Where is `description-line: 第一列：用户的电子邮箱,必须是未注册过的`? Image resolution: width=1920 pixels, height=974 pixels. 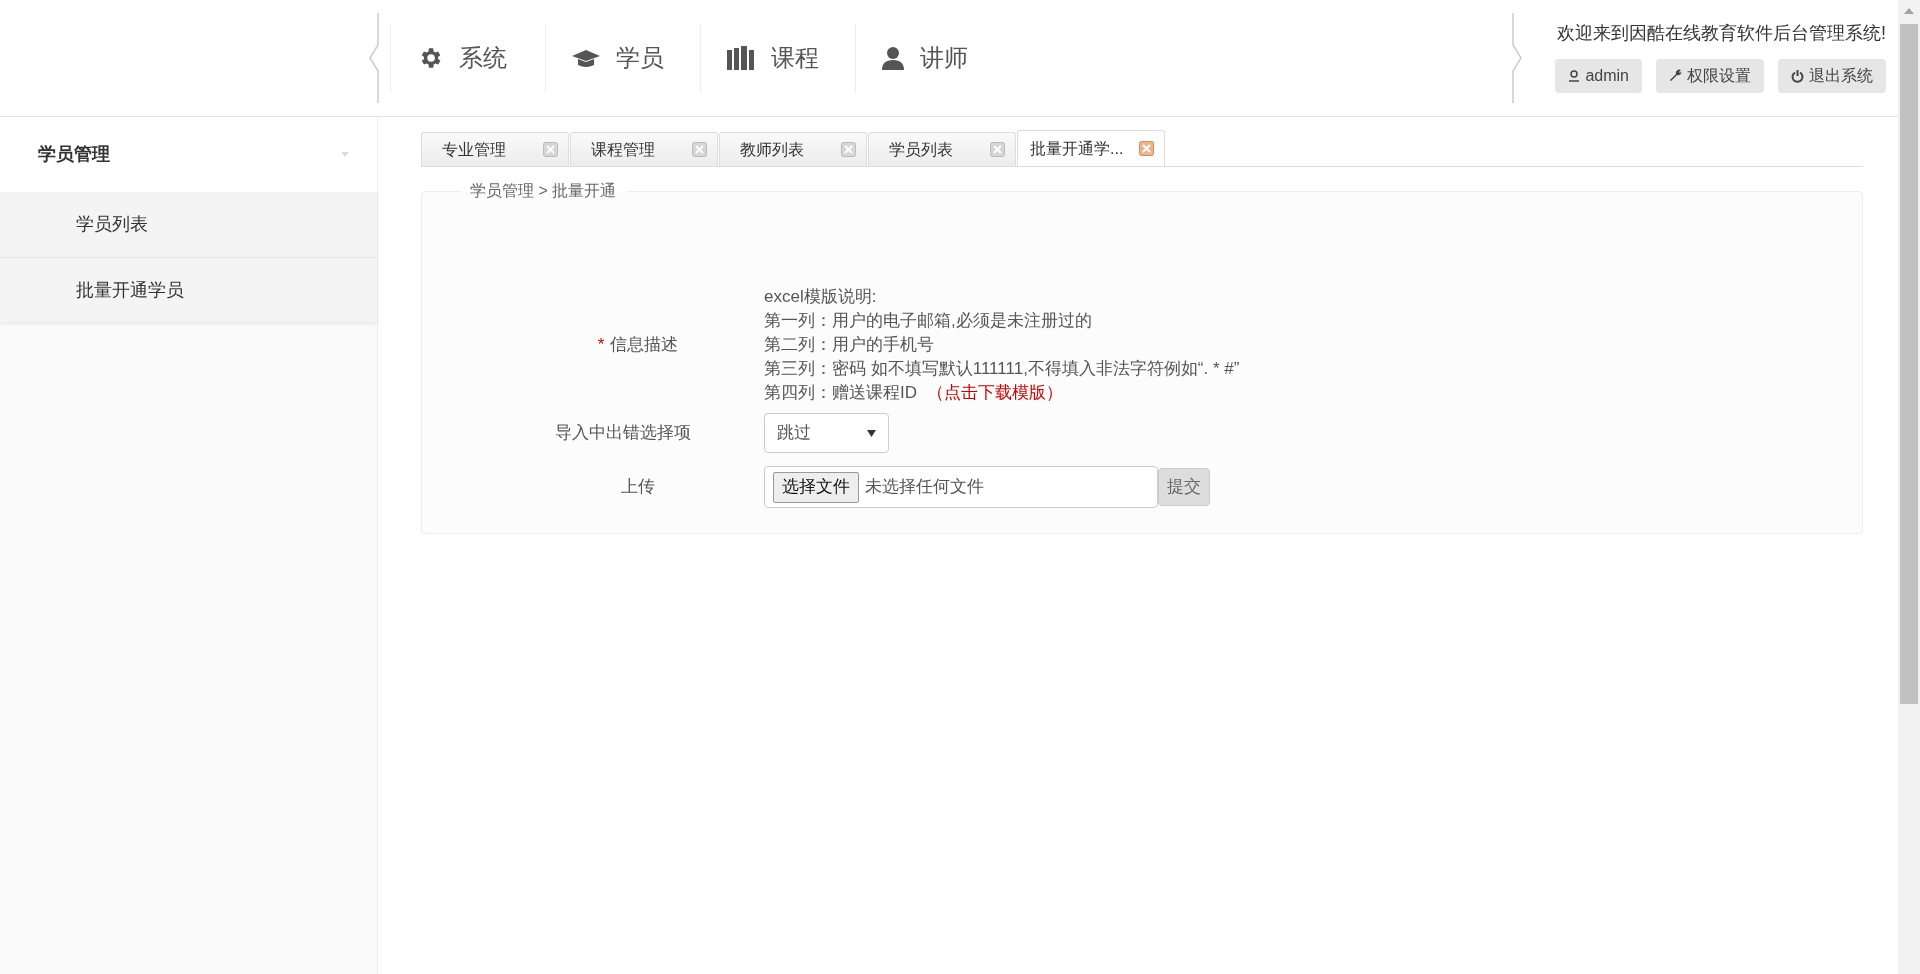 description-line: 第一列：用户的电子邮箱,必须是未注册过的 is located at coordinates (928, 321).